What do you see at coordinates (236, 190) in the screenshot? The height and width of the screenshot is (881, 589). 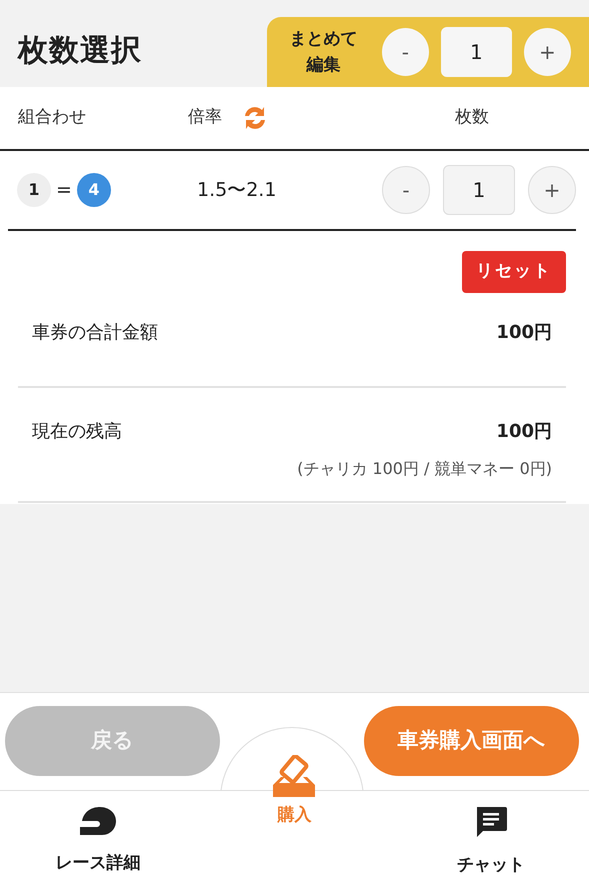 I see `odds-text: 1.5〜2.1` at bounding box center [236, 190].